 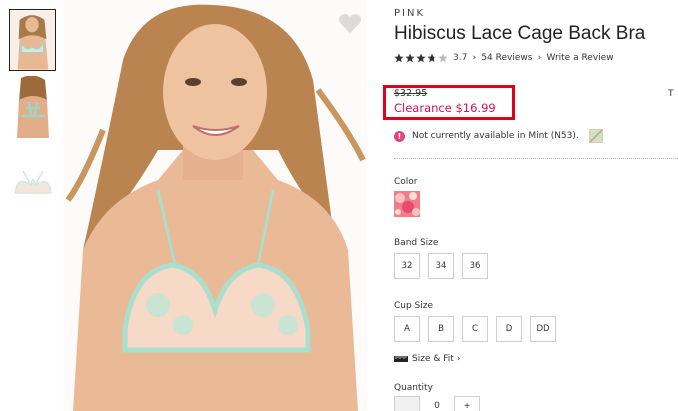 What do you see at coordinates (410, 13) in the screenshot?
I see `brand-name: PINK` at bounding box center [410, 13].